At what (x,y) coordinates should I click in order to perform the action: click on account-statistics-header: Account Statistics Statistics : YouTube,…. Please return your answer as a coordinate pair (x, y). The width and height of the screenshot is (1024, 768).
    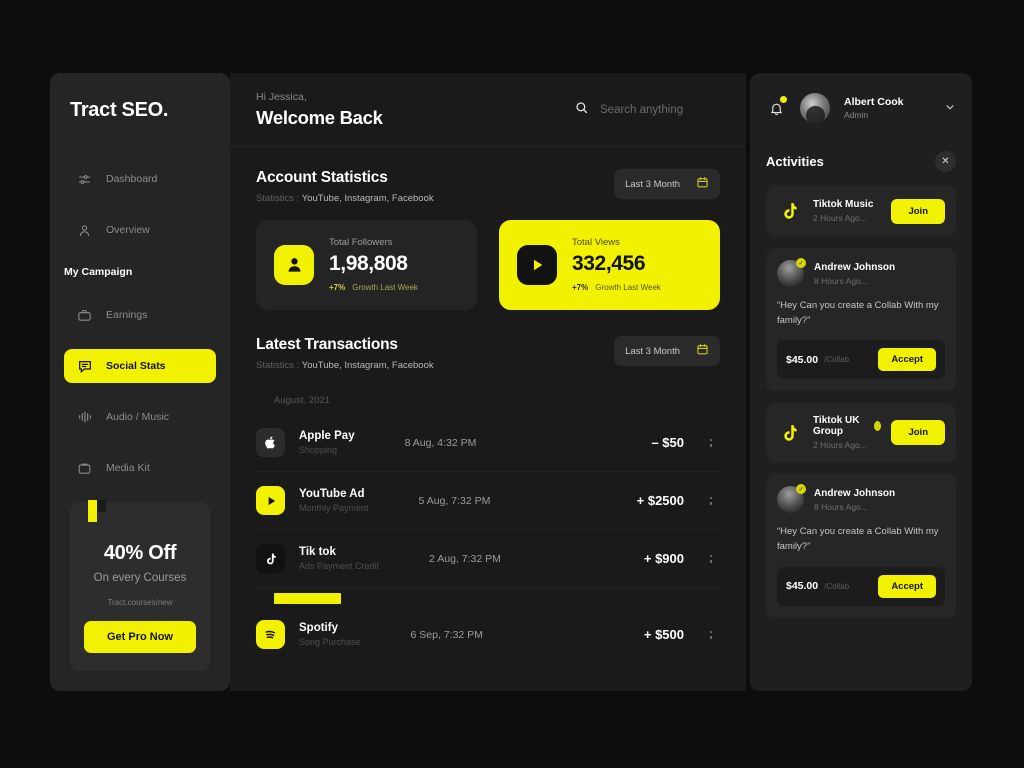
    Looking at the image, I should click on (488, 175).